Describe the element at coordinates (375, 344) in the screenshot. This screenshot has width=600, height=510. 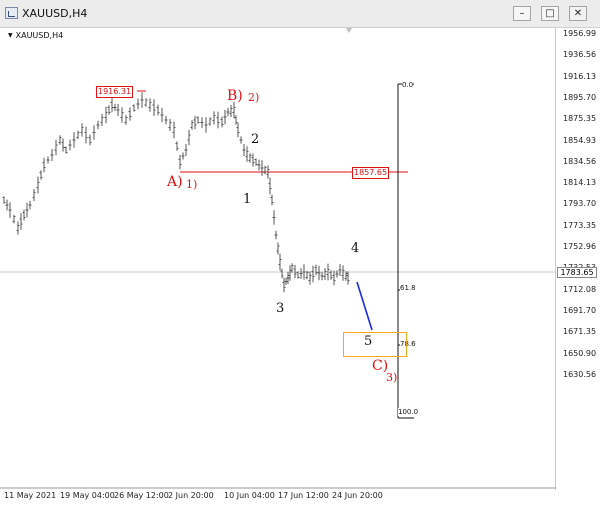
I see `target-zone-box` at that location.